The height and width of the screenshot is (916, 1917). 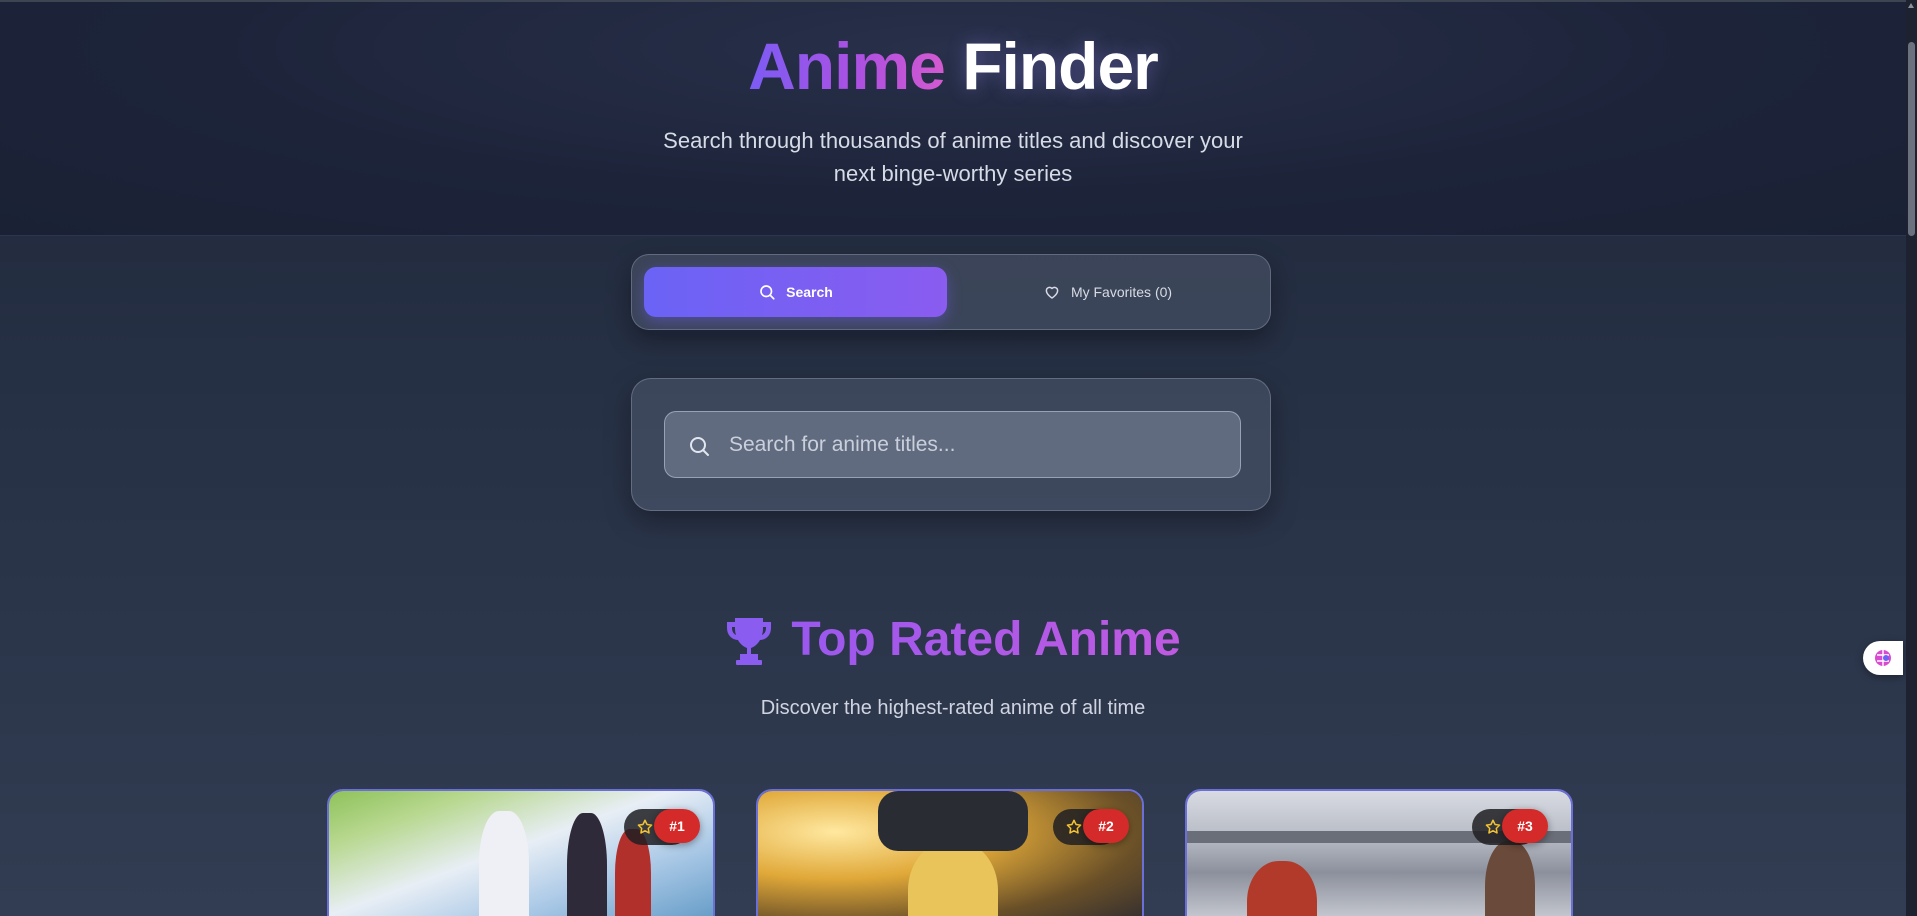 What do you see at coordinates (1911, 5) in the screenshot?
I see `scroll-up-arrow-icon` at bounding box center [1911, 5].